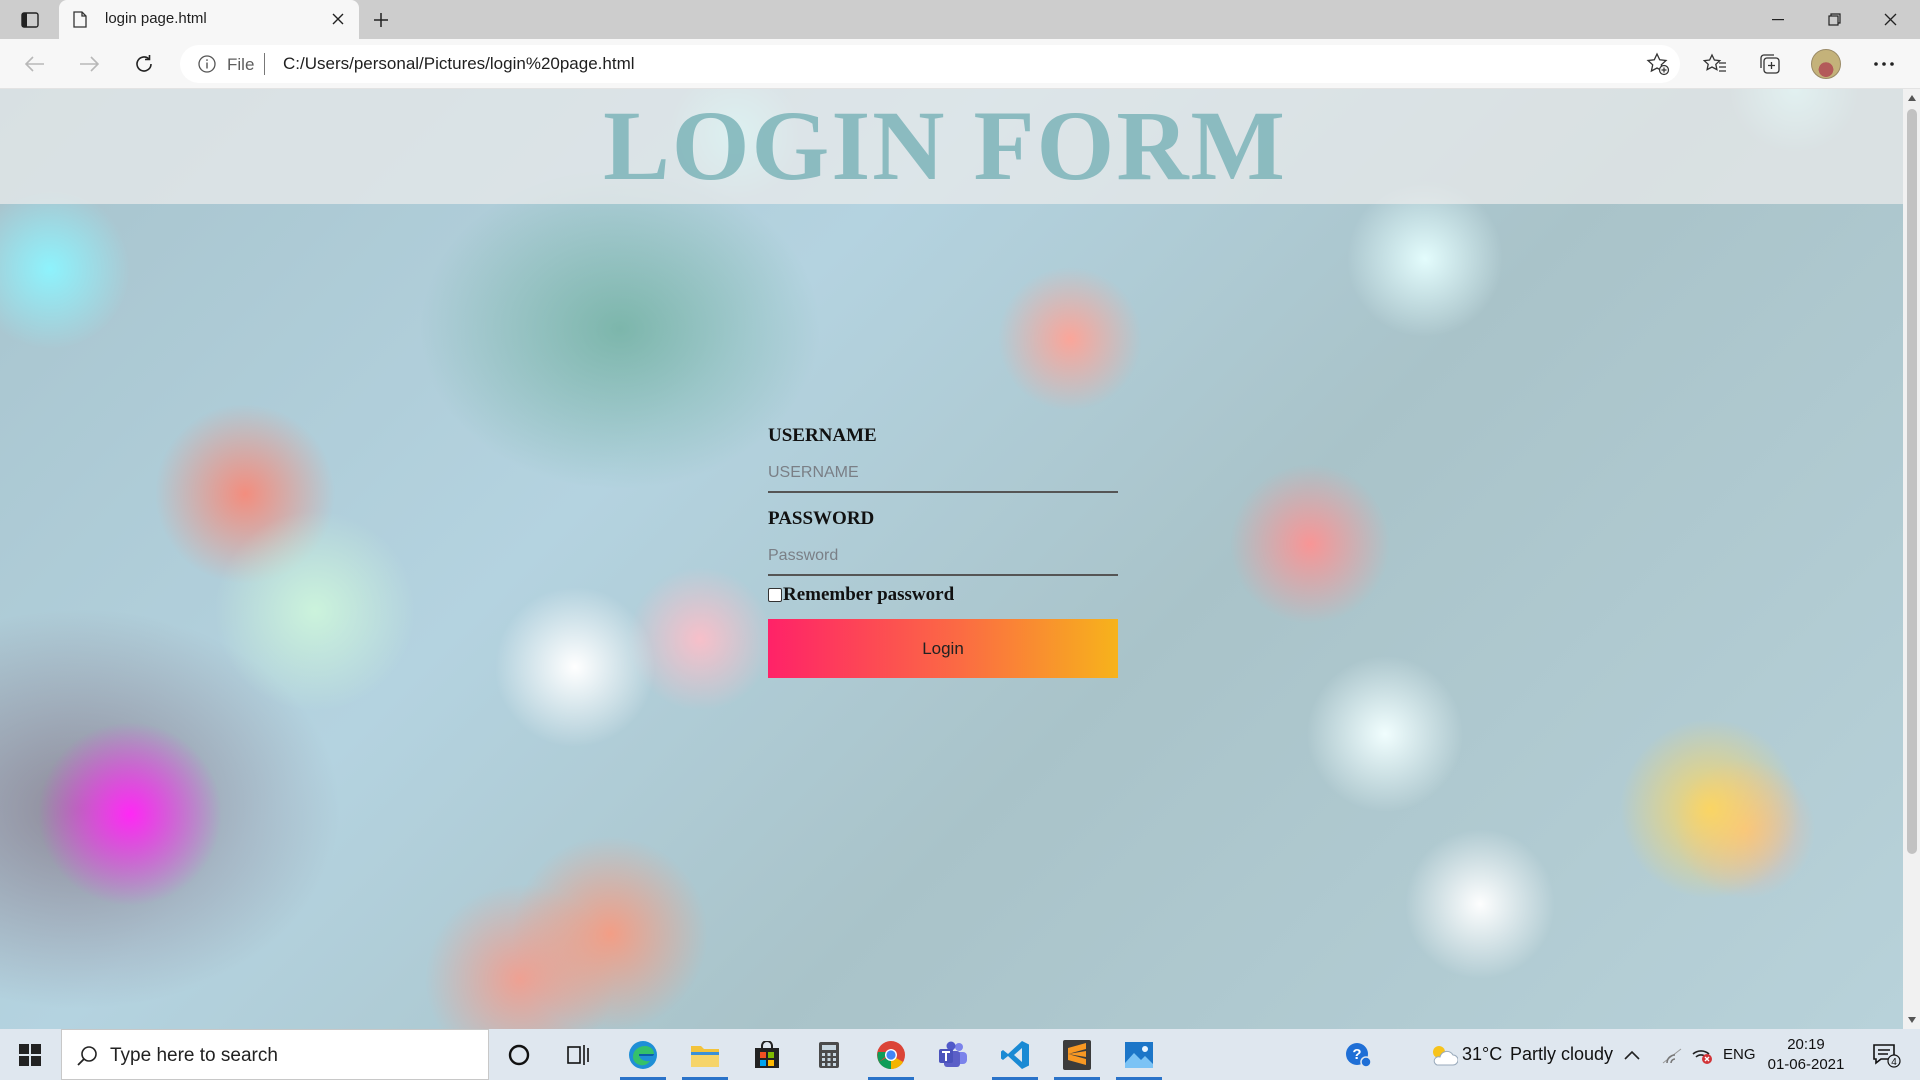 This screenshot has height=1080, width=1920. I want to click on password-input, so click(943, 554).